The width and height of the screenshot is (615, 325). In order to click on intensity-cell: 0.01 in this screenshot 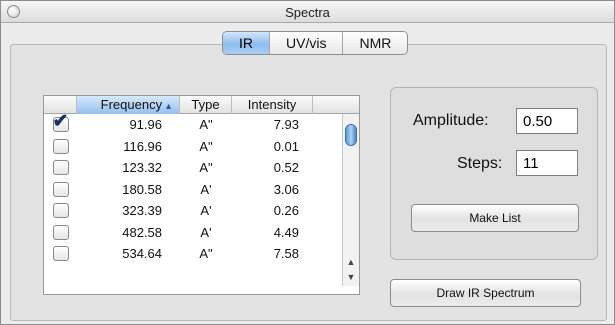, I will do `click(286, 146)`.